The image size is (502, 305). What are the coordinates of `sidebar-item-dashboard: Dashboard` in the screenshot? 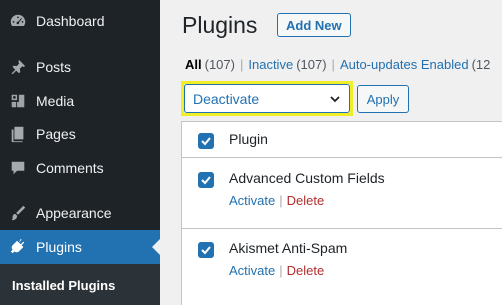 It's located at (80, 21).